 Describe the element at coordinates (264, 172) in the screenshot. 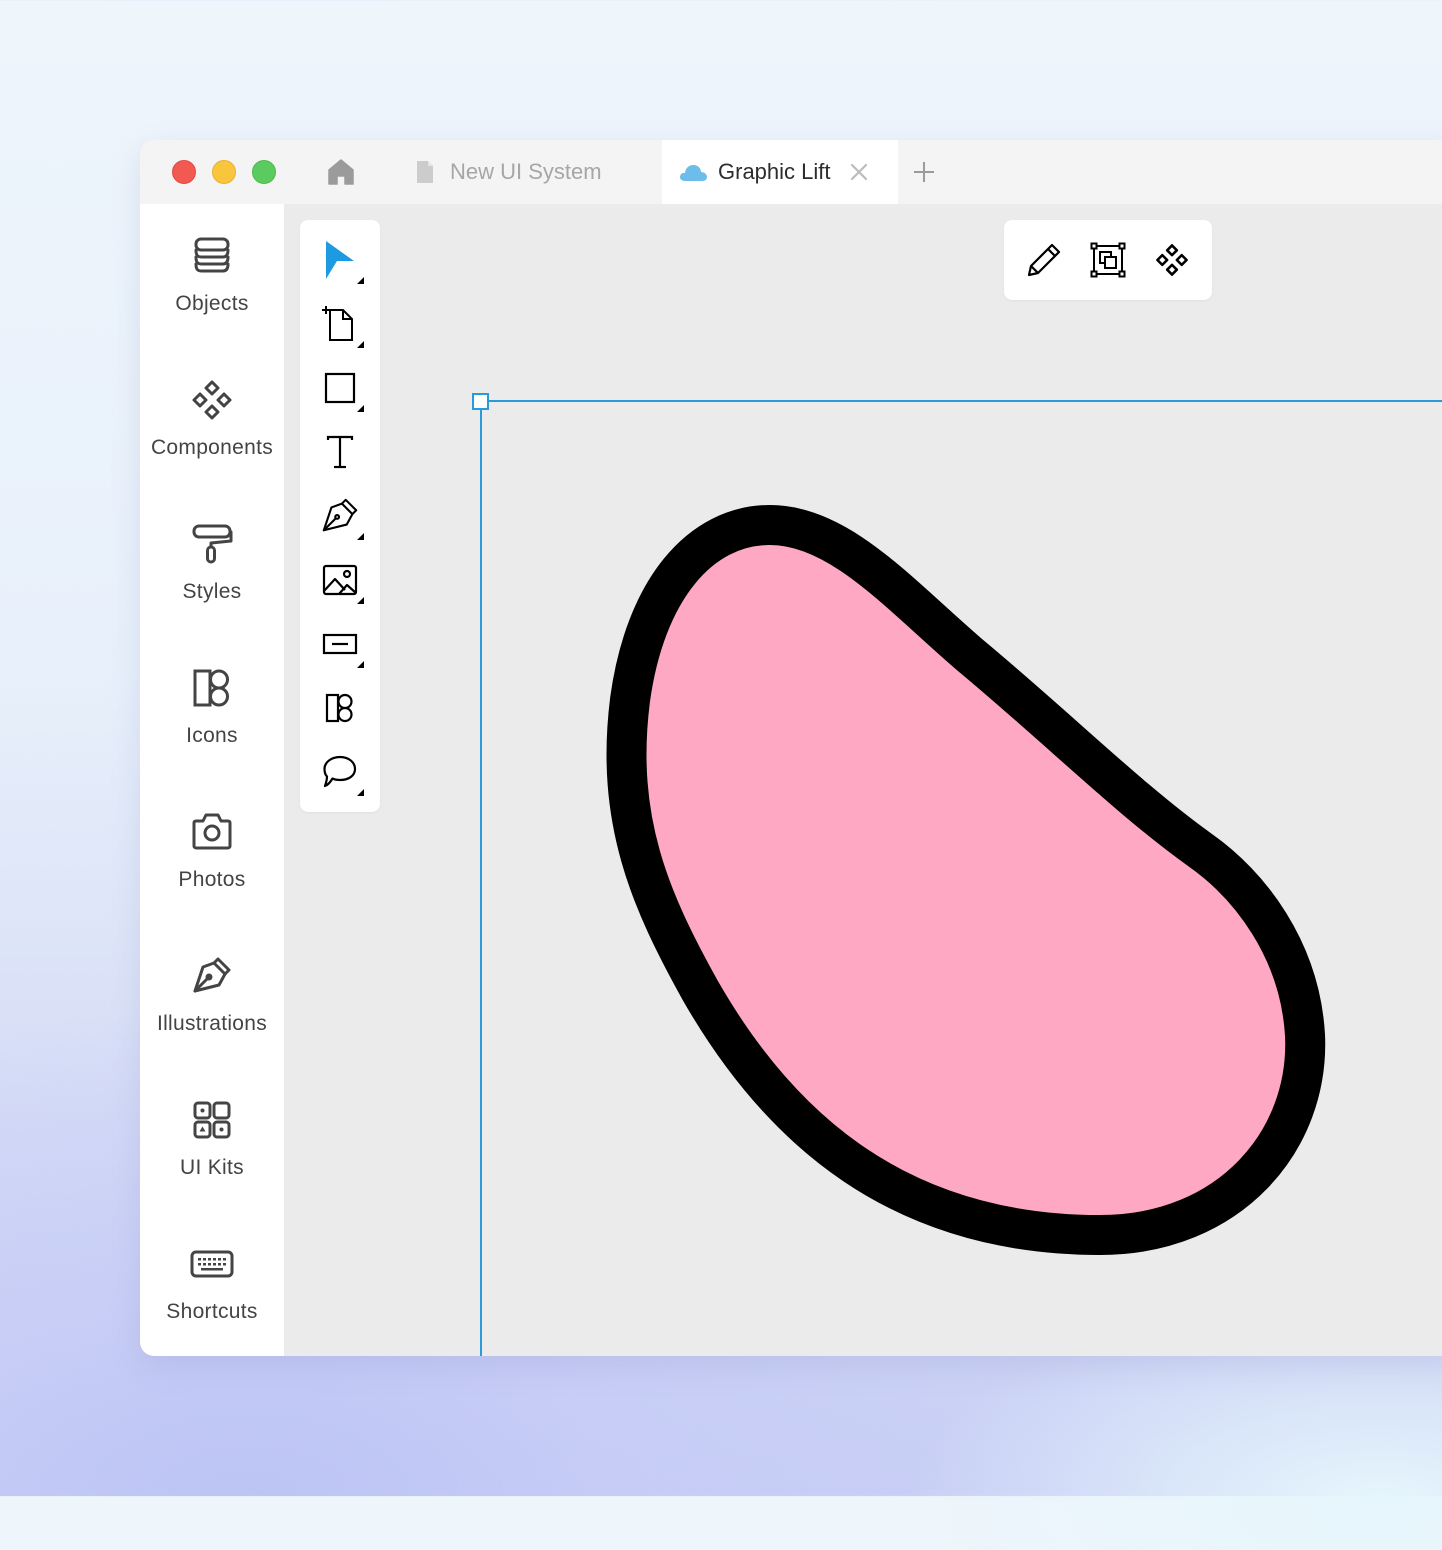

I see `window-maximize-button` at that location.